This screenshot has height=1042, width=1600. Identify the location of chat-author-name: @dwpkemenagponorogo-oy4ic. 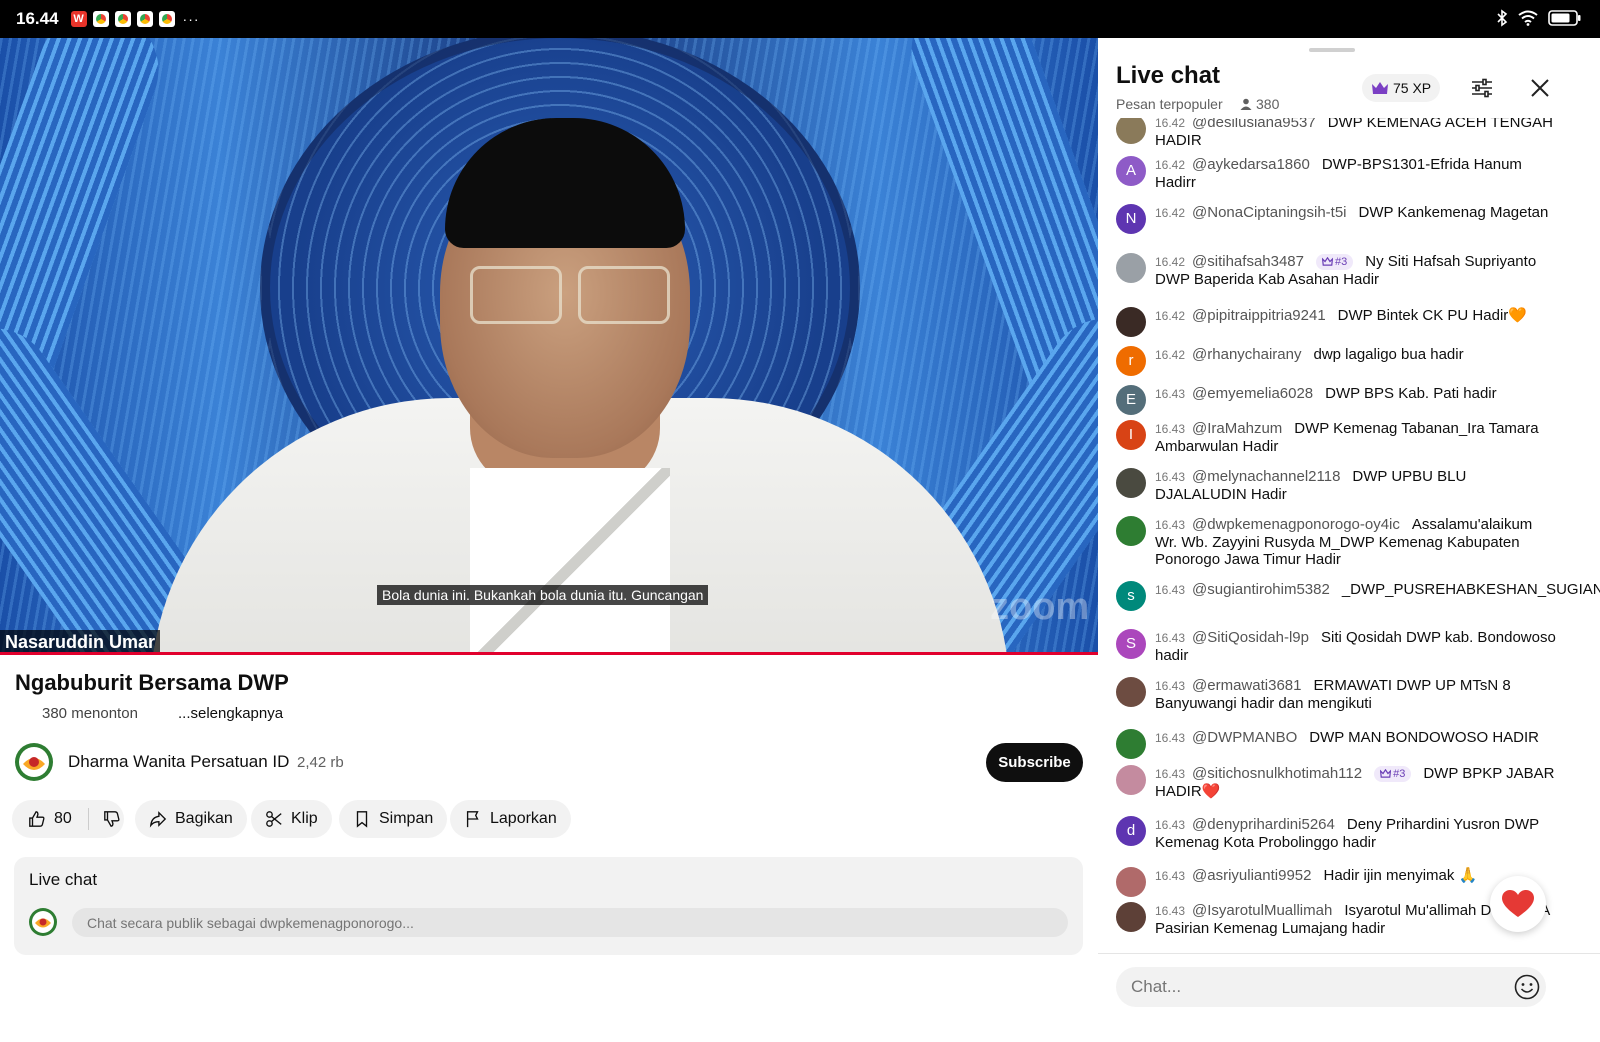
(1296, 524).